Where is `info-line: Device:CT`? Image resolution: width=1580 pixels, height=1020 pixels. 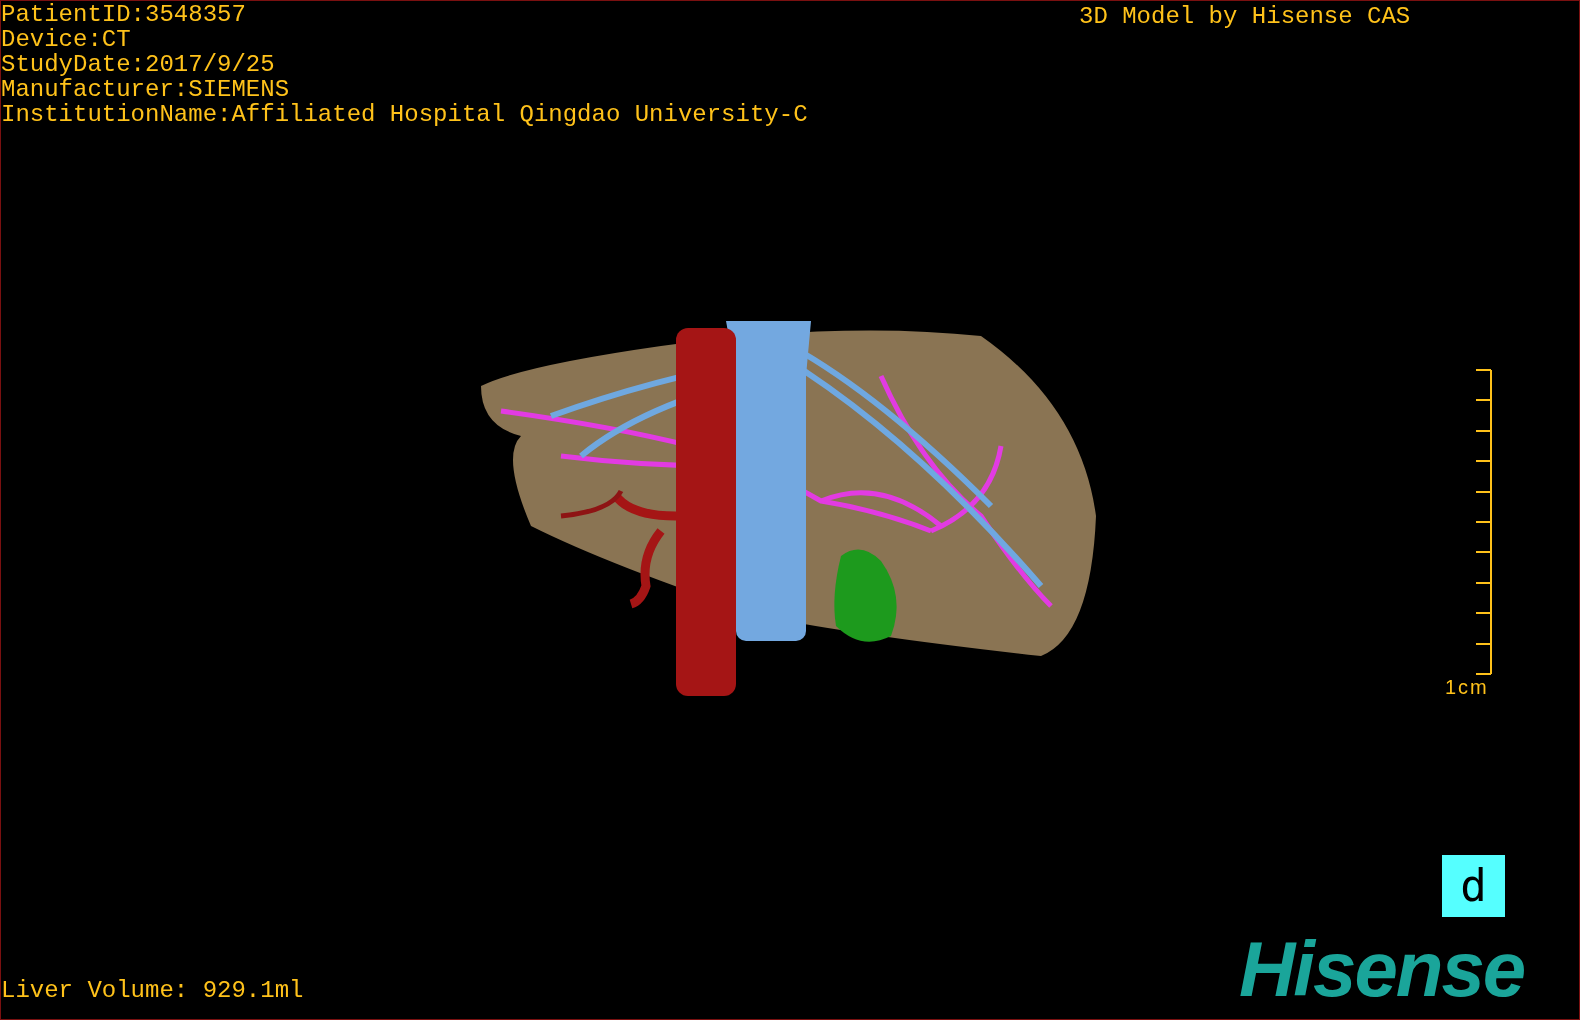 info-line: Device:CT is located at coordinates (66, 39).